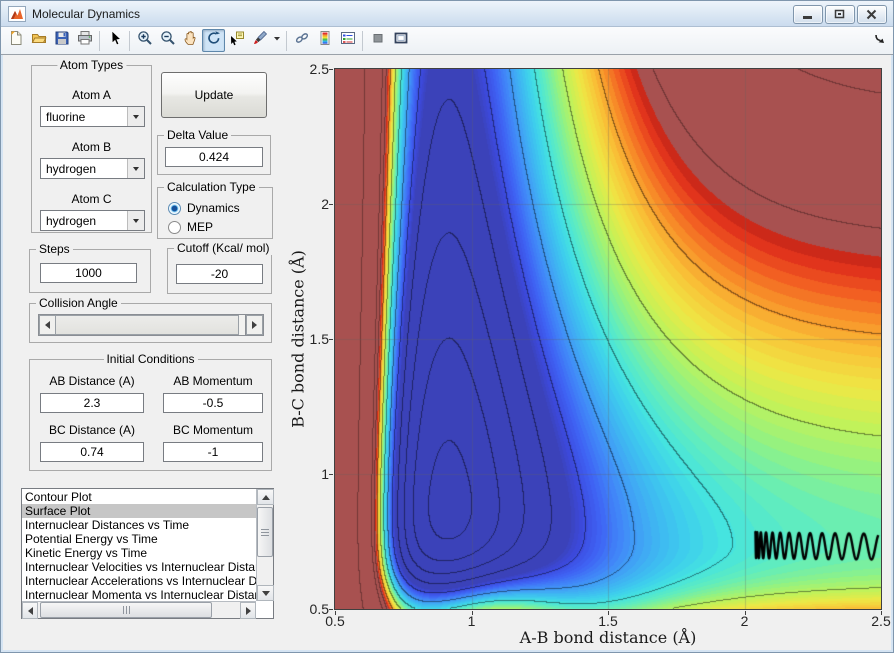 The width and height of the screenshot is (894, 653). Describe the element at coordinates (47, 325) in the screenshot. I see `slider-left-arrow` at that location.